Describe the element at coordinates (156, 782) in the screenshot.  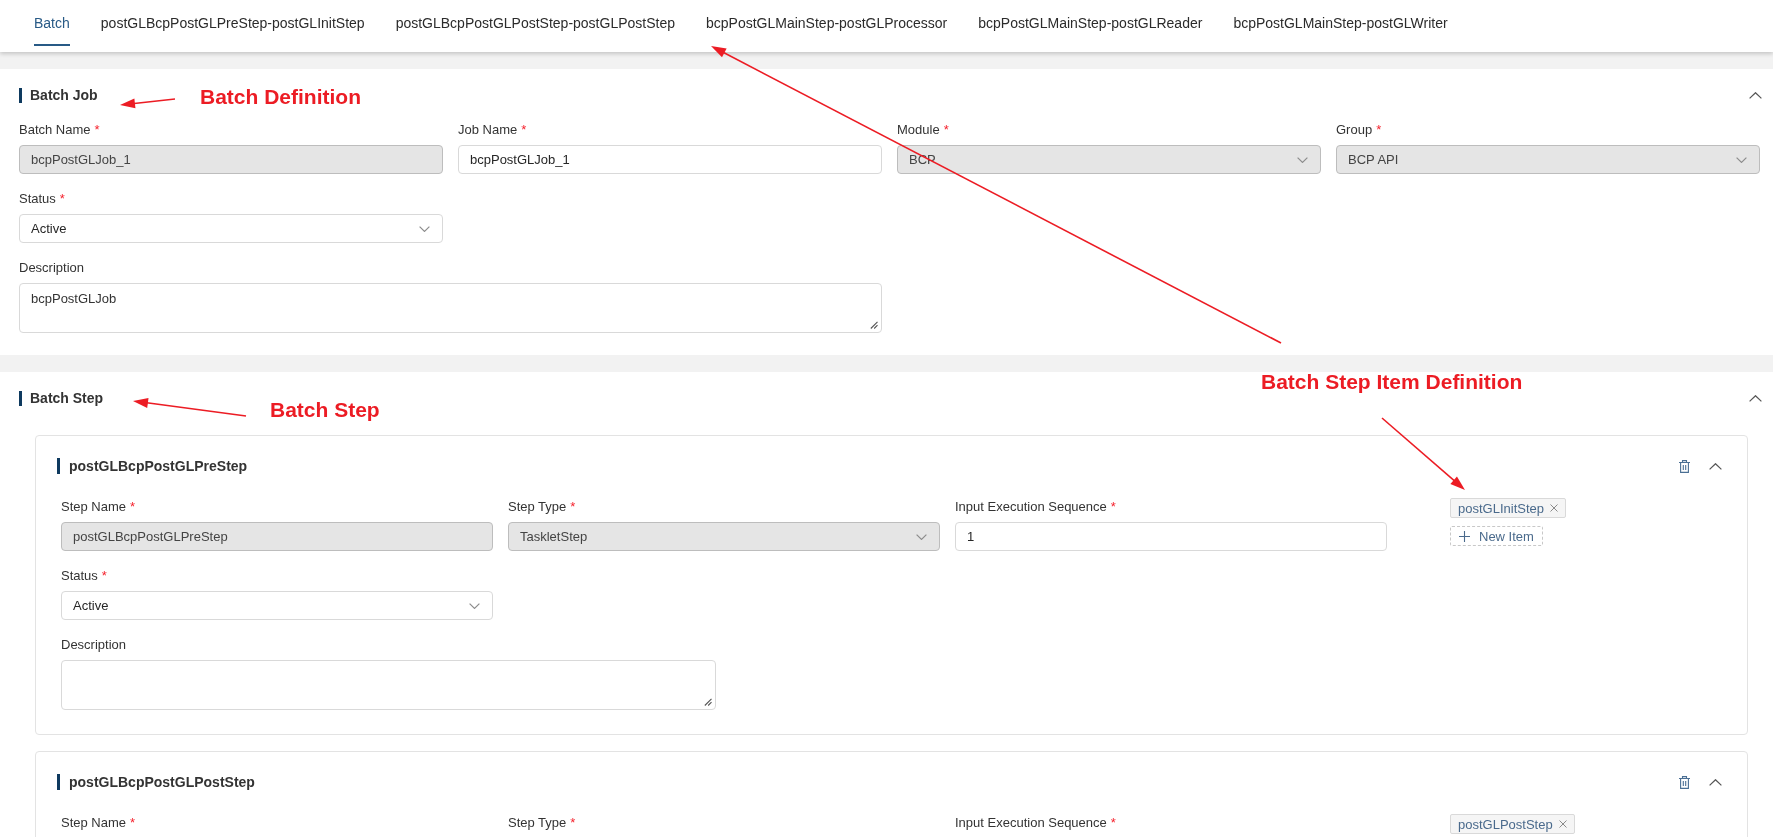
I see `step-title: postGLBcpPostGLPostStep` at that location.